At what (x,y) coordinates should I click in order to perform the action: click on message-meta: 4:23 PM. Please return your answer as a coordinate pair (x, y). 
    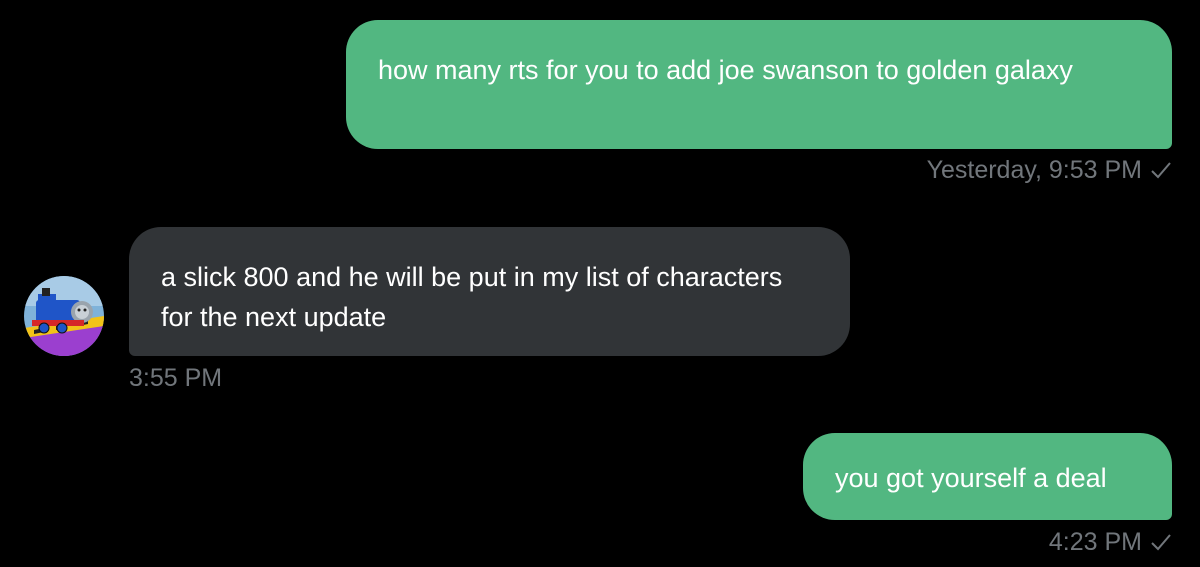
    Looking at the image, I should click on (1110, 542).